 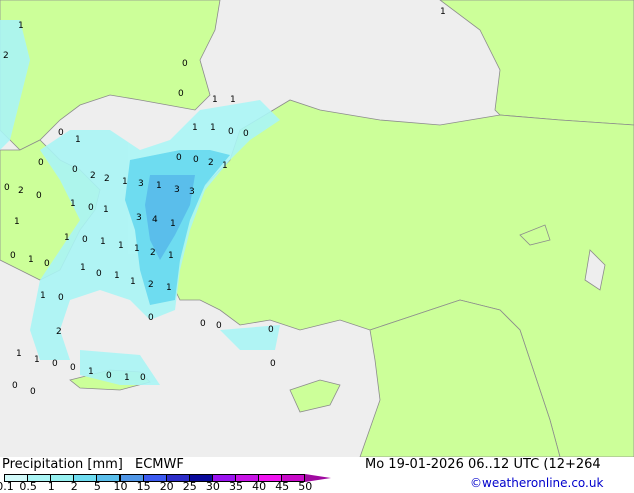 What do you see at coordinates (166, 486) in the screenshot?
I see `legend-tick: 20` at bounding box center [166, 486].